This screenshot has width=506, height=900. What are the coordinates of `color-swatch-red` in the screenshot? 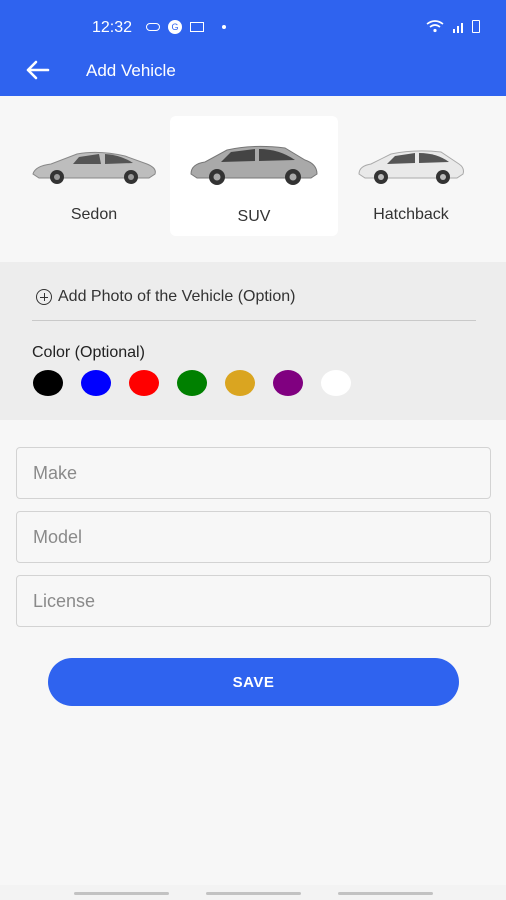 It's located at (144, 383).